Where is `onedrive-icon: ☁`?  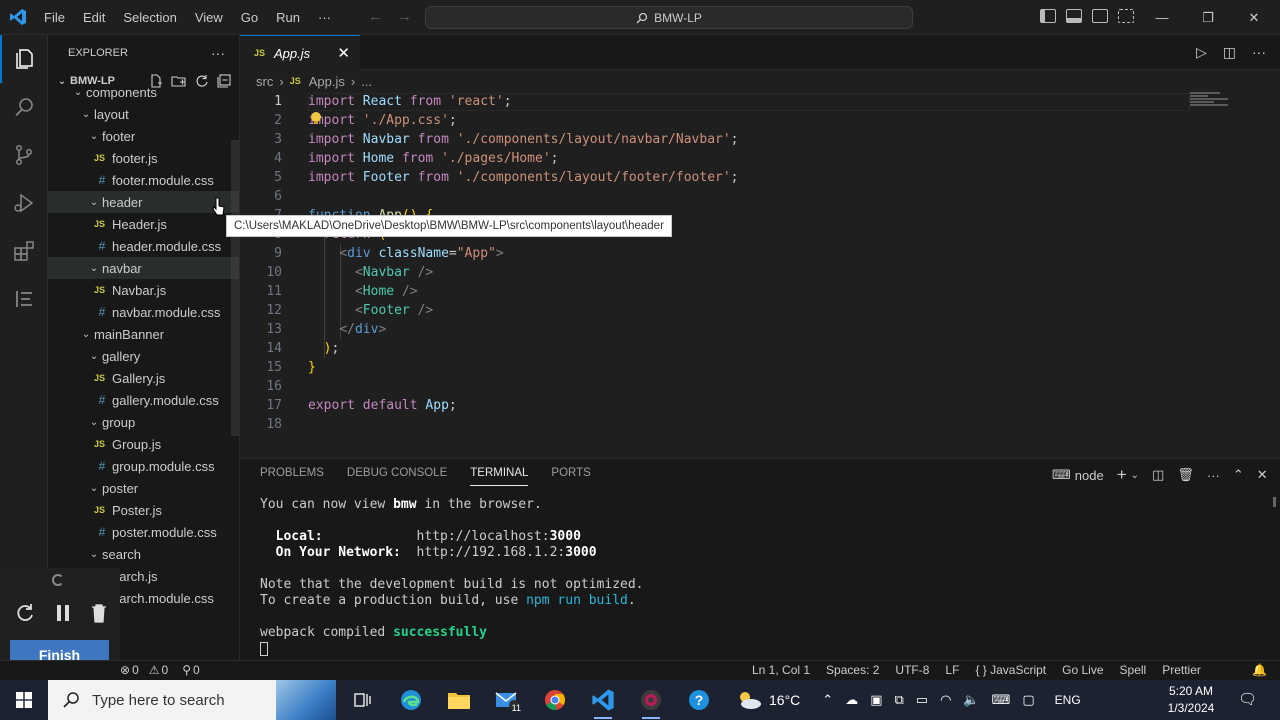 onedrive-icon: ☁ is located at coordinates (851, 700).